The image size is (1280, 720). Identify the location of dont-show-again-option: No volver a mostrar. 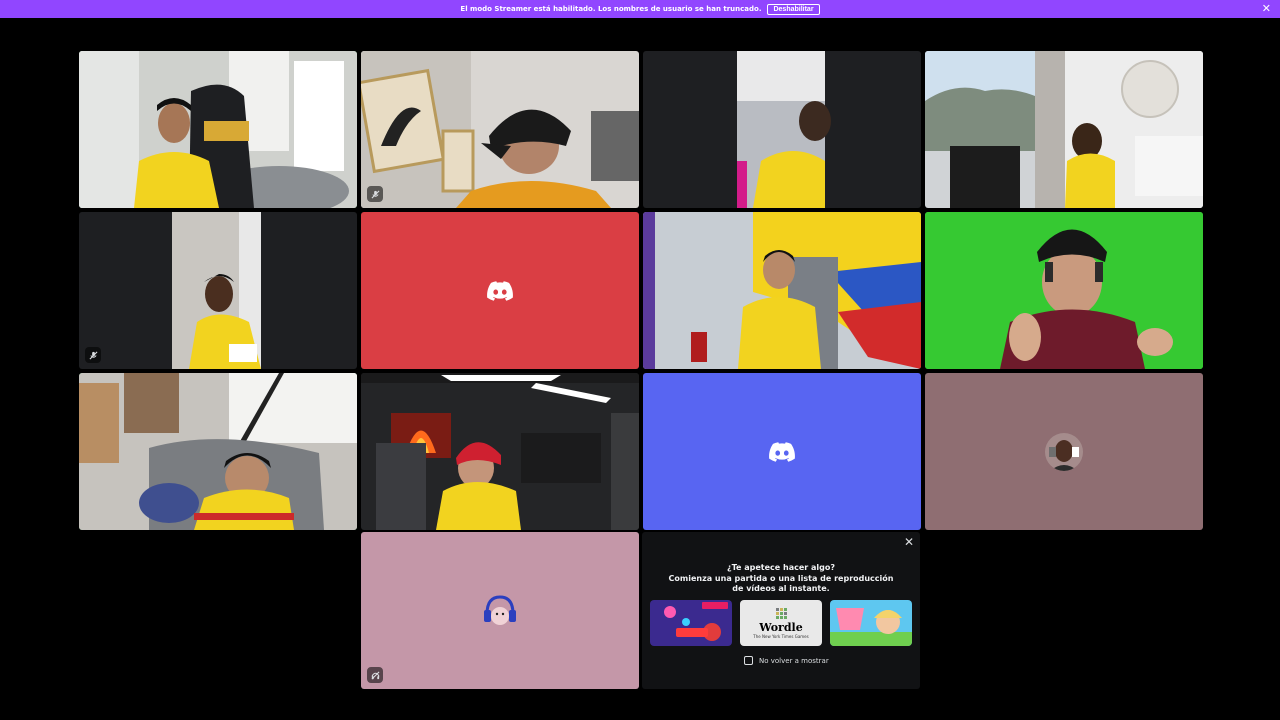
(786, 660).